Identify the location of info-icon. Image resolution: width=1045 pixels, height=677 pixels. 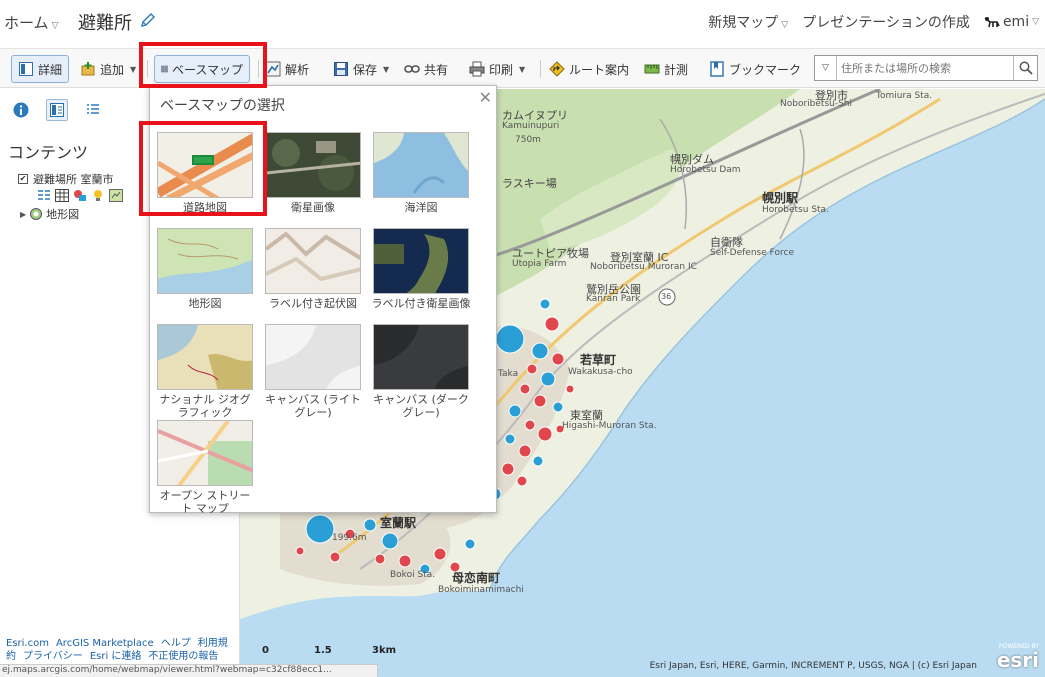
(21, 110).